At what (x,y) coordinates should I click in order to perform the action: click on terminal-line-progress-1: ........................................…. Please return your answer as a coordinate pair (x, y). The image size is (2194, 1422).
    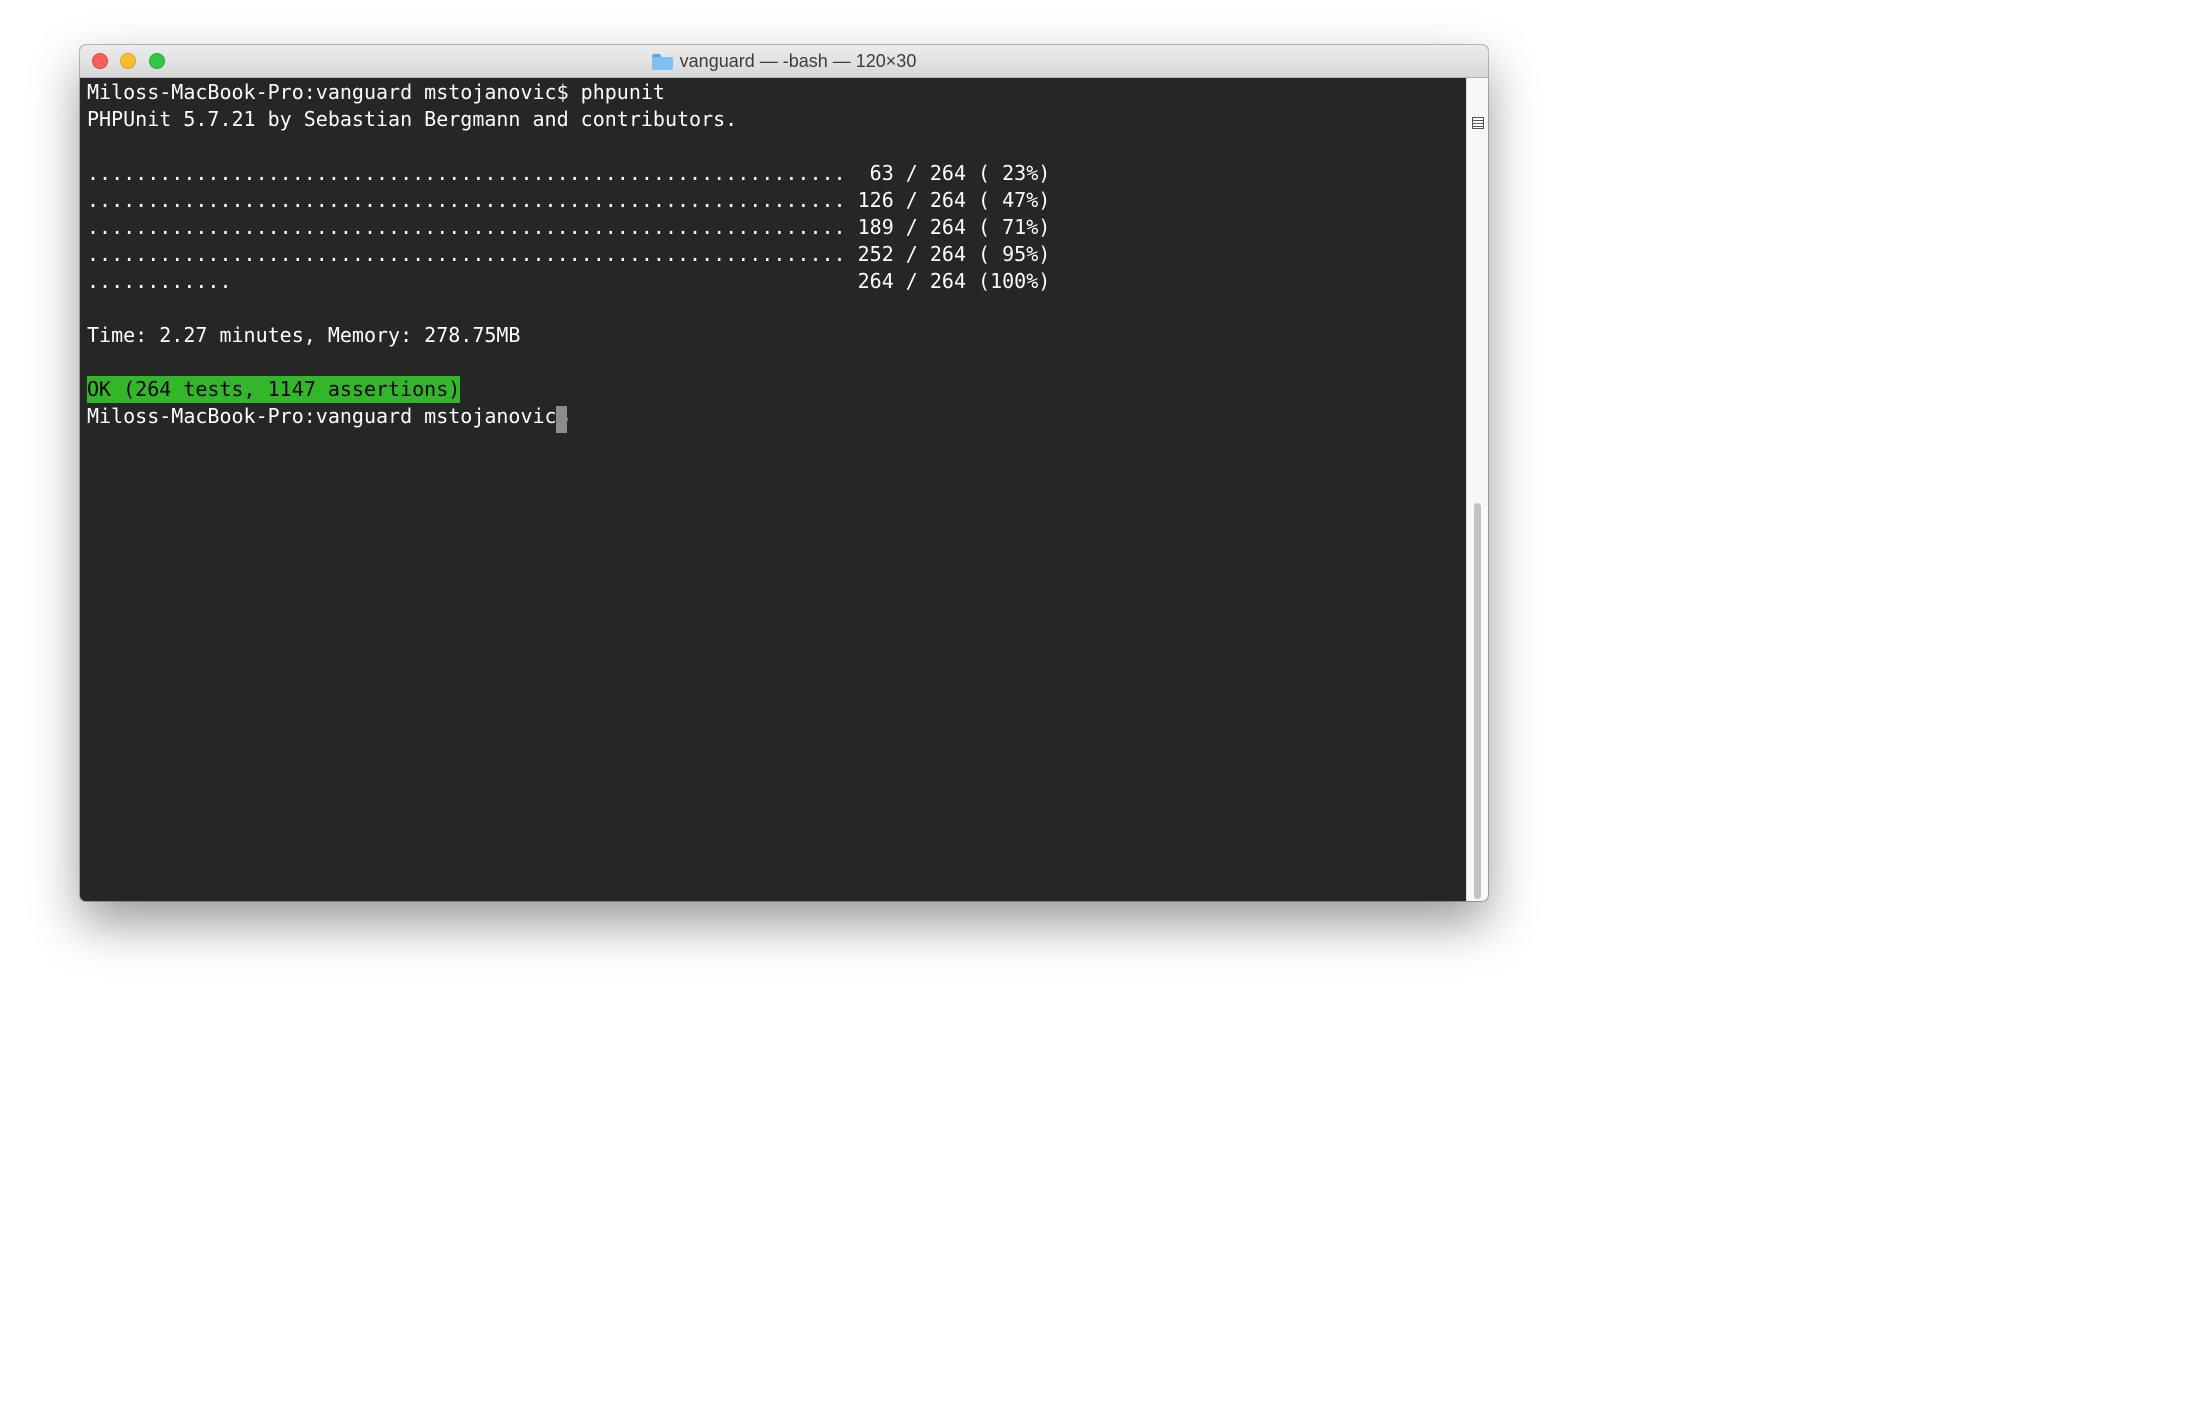
    Looking at the image, I should click on (569, 173).